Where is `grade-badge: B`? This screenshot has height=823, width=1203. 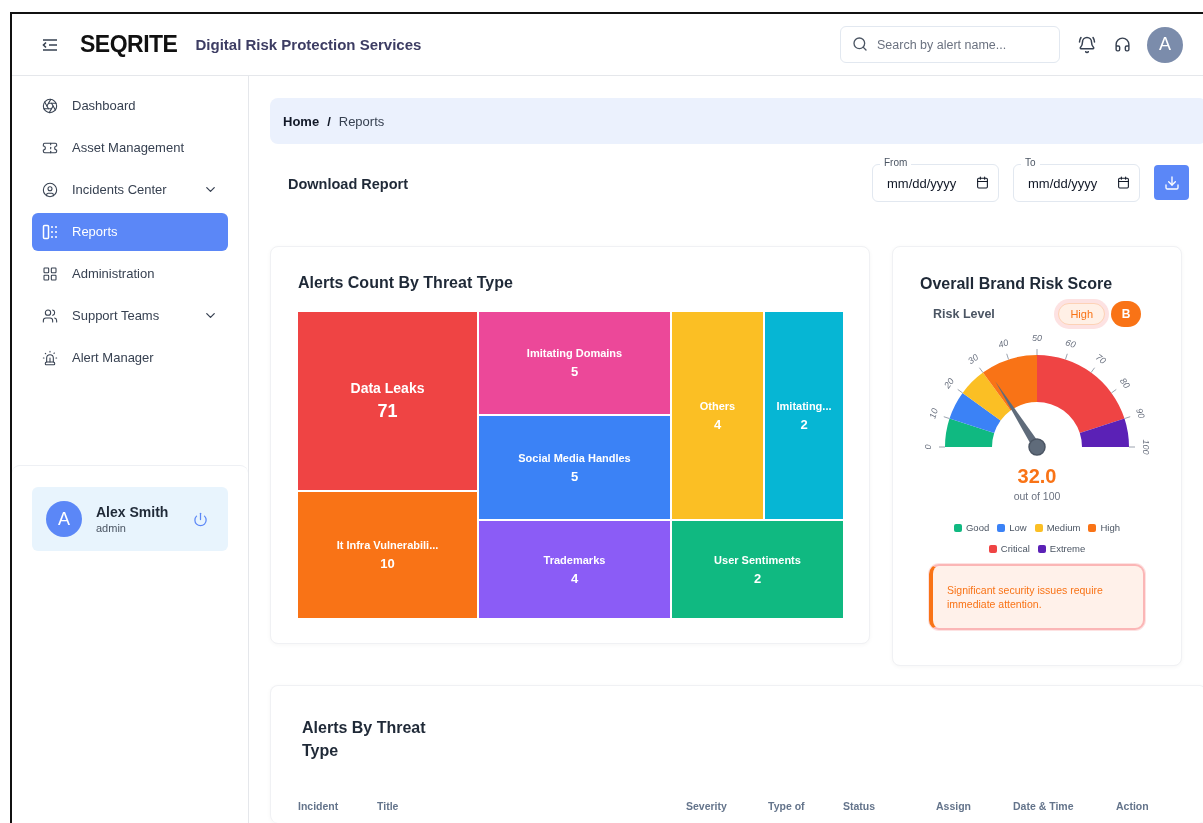 grade-badge: B is located at coordinates (1126, 314).